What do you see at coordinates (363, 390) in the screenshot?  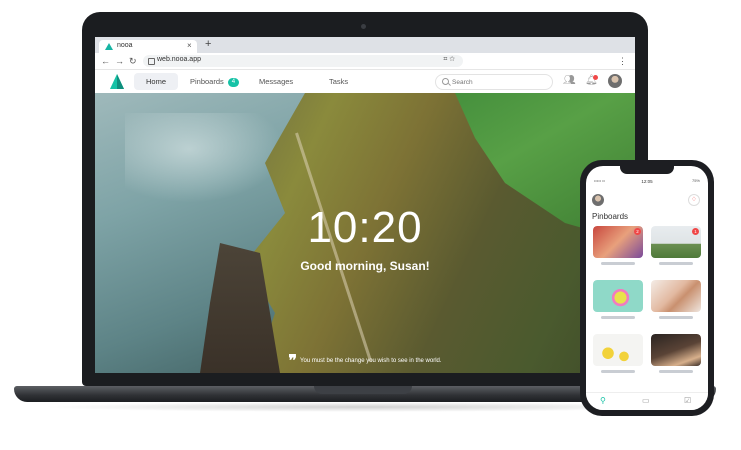 I see `laptop-notch` at bounding box center [363, 390].